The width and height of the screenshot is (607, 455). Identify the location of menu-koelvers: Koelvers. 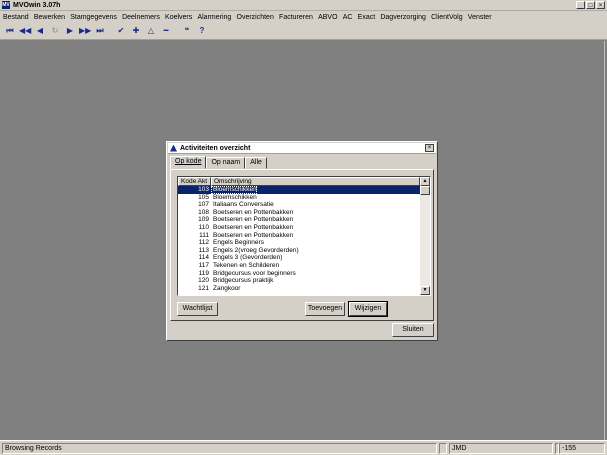
(178, 17).